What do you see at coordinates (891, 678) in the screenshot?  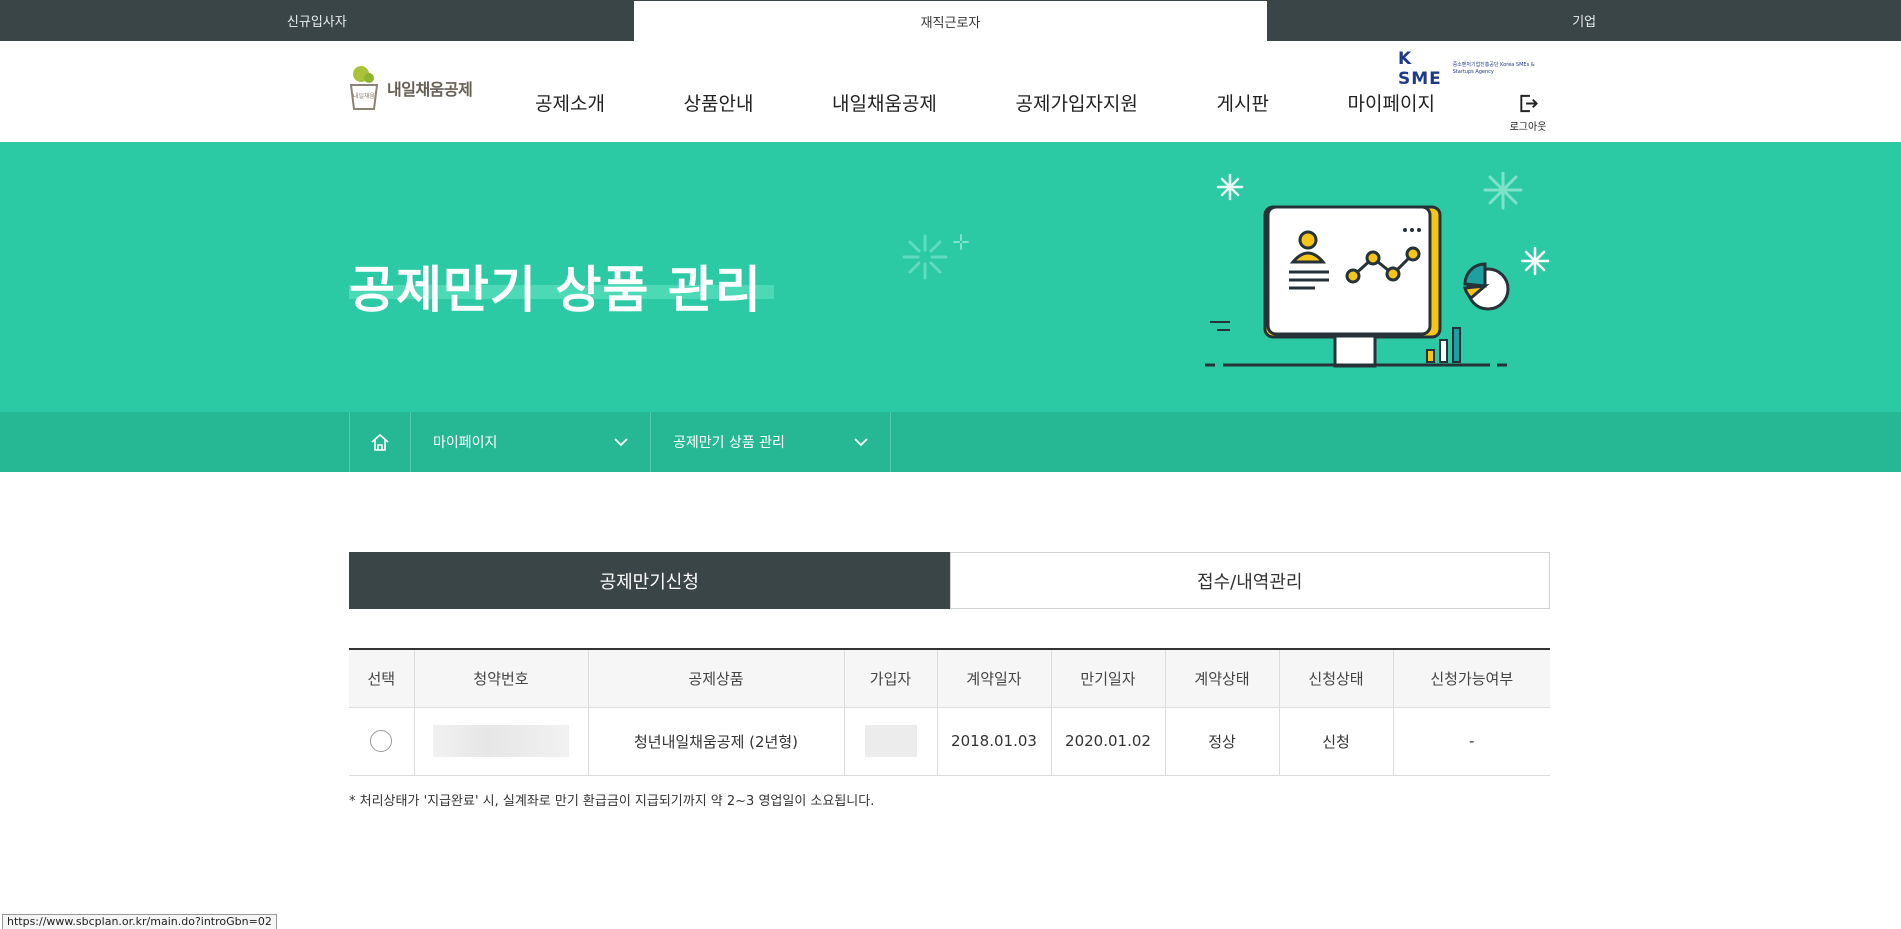 I see `column-header: 가입자` at bounding box center [891, 678].